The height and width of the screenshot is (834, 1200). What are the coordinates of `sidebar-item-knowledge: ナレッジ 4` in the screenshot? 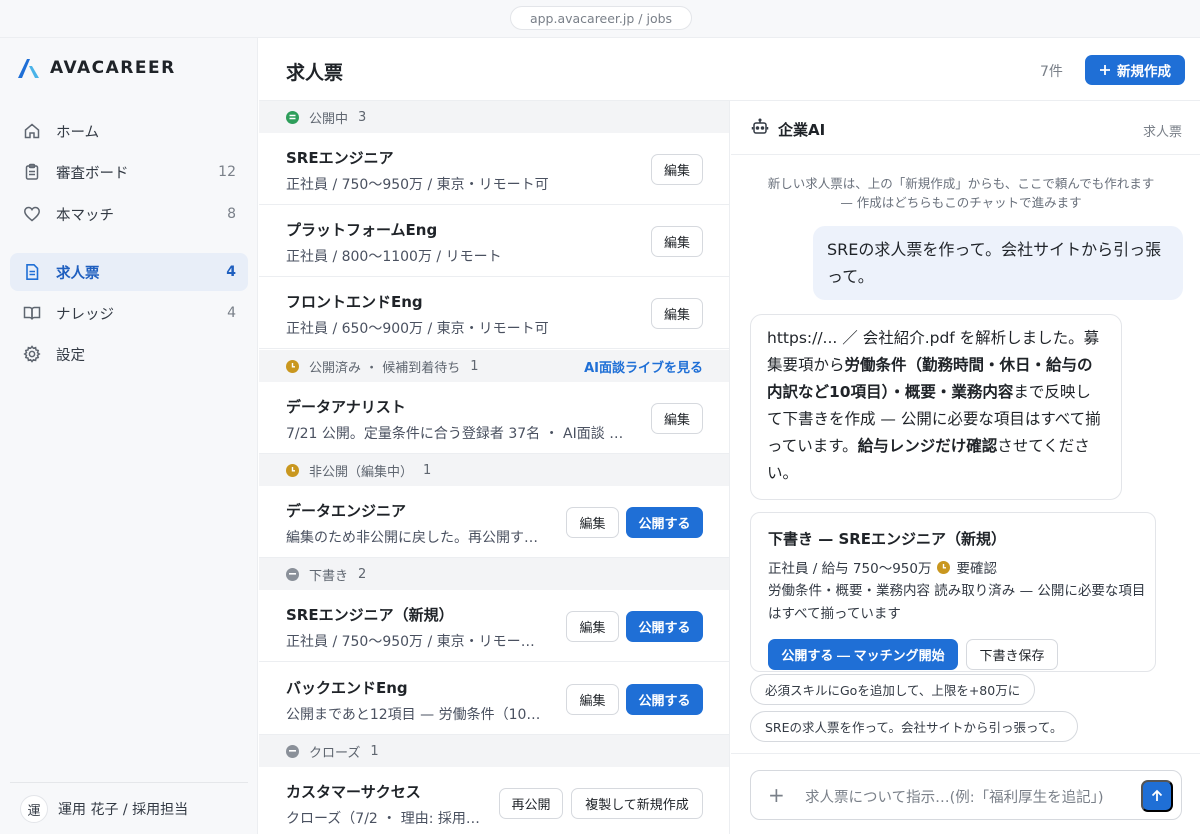 It's located at (129, 313).